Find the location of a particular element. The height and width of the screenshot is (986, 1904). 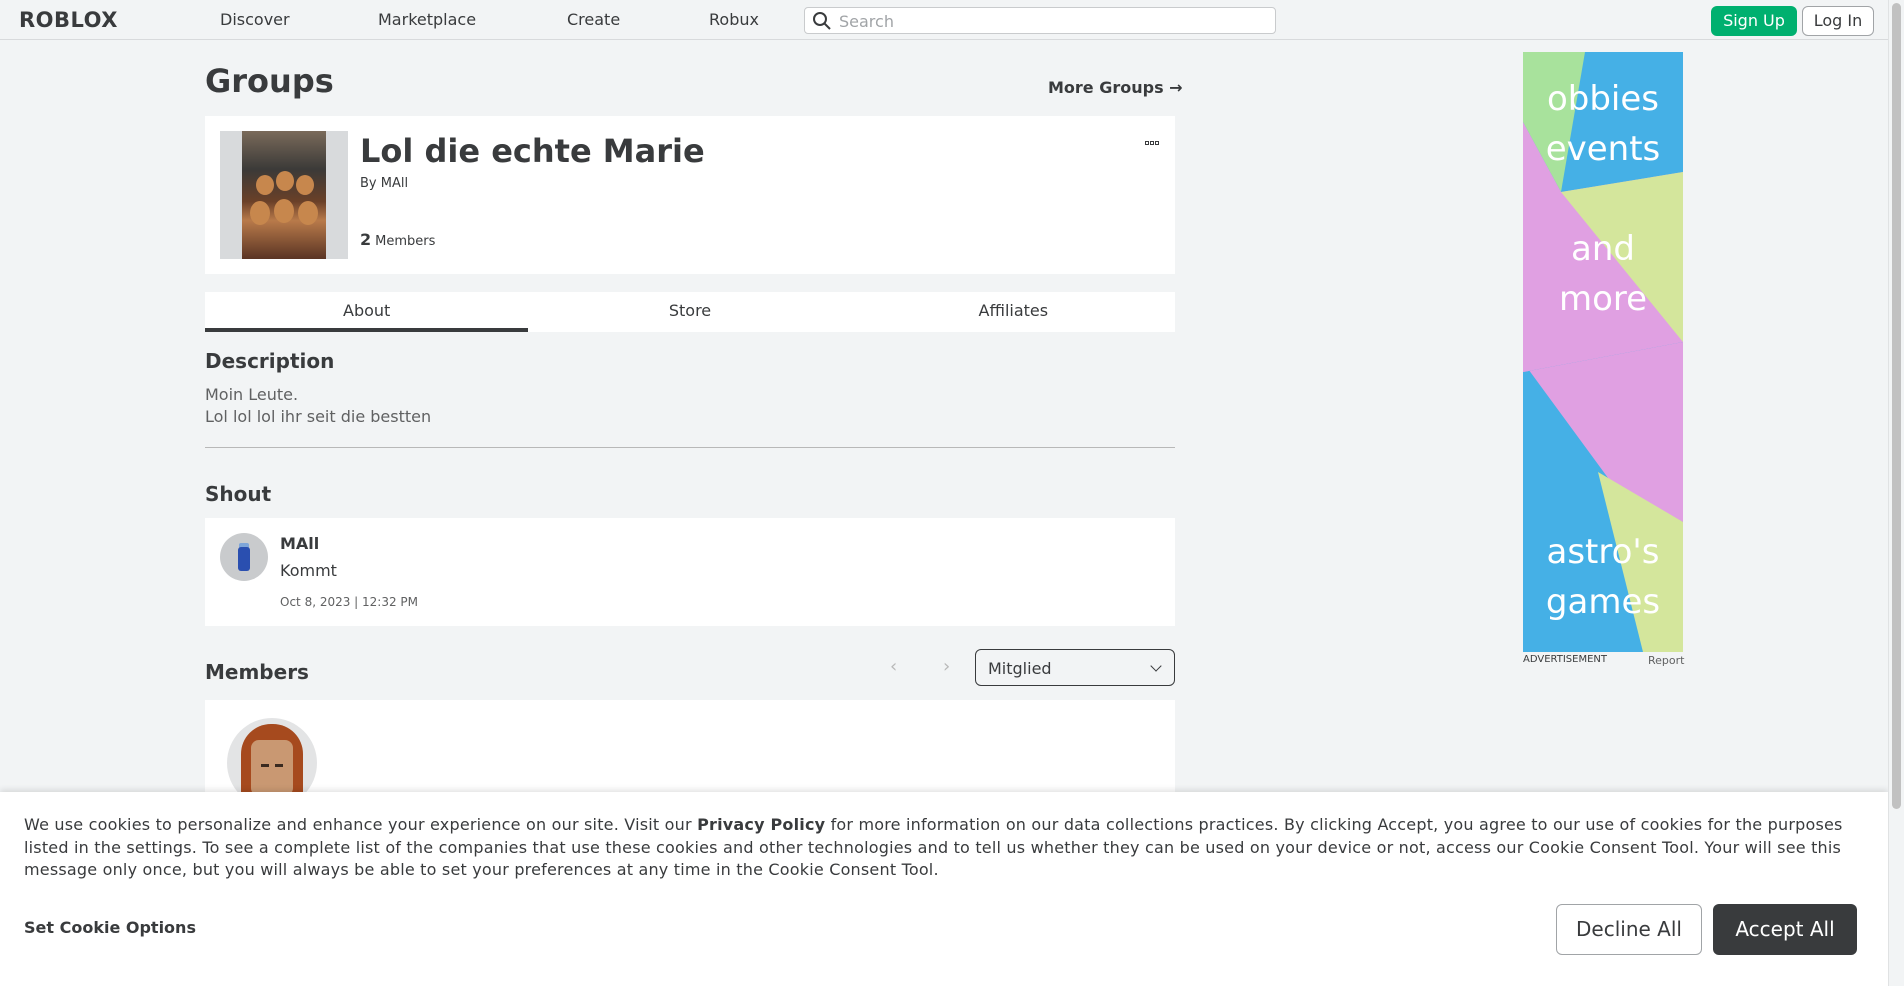

description-heading: Description is located at coordinates (270, 361).